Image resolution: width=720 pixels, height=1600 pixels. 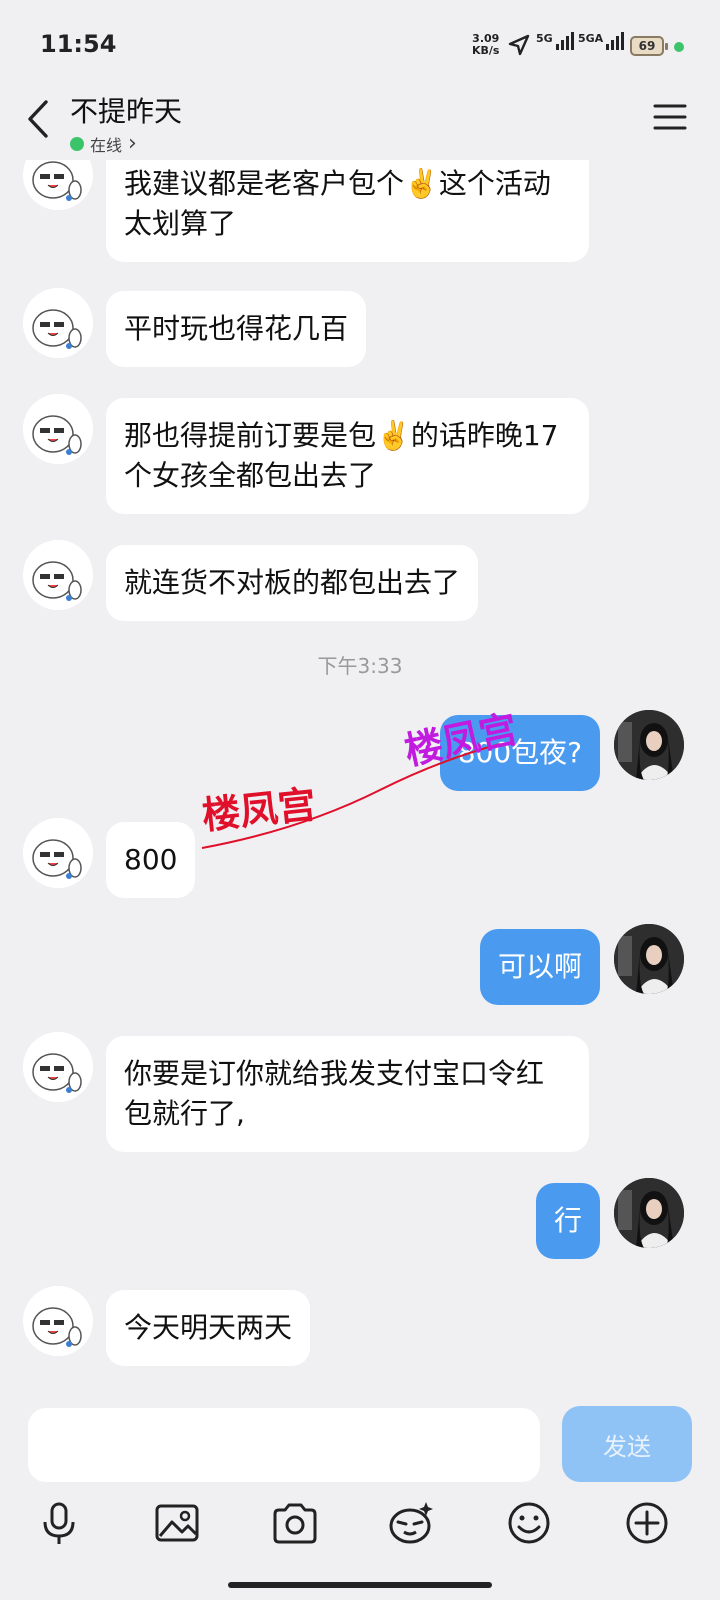 What do you see at coordinates (347, 1094) in the screenshot?
I see `message-bubble-incoming: 你要是订你就给我发支付宝口令红包就行了,` at bounding box center [347, 1094].